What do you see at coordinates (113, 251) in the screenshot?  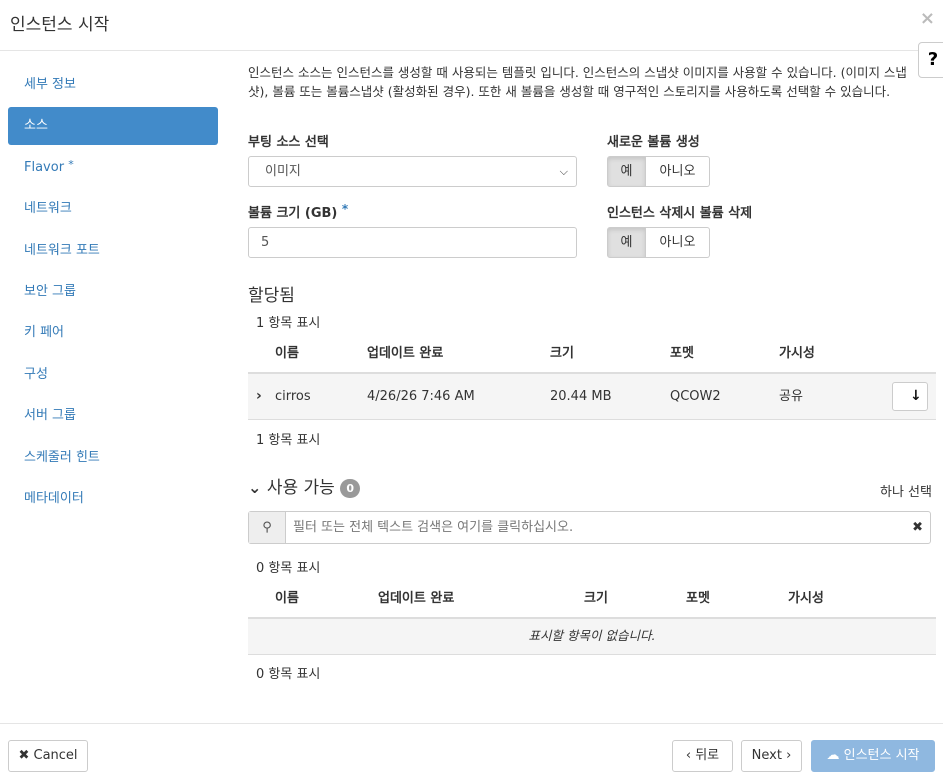 I see `nav-item-network-ports: 네트워크 포트` at bounding box center [113, 251].